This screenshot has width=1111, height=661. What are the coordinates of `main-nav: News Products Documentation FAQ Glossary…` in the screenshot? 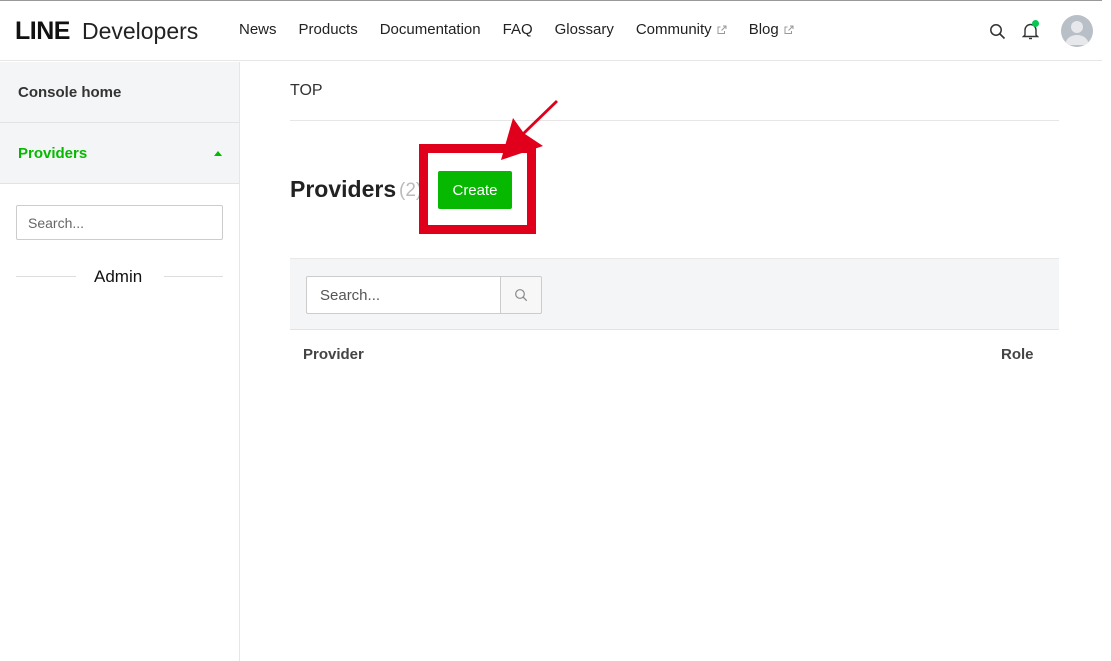 It's located at (527, 29).